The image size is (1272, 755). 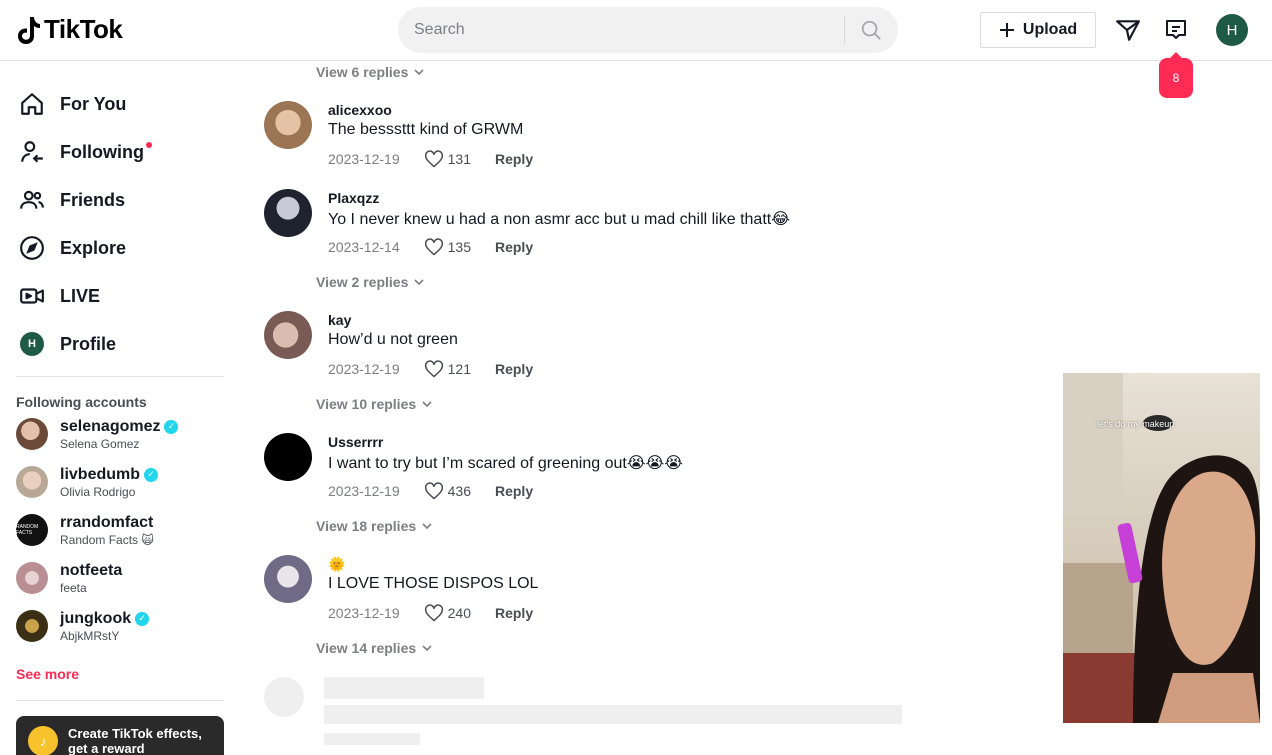 What do you see at coordinates (362, 282) in the screenshot?
I see `view-replies-label: View 2 replies` at bounding box center [362, 282].